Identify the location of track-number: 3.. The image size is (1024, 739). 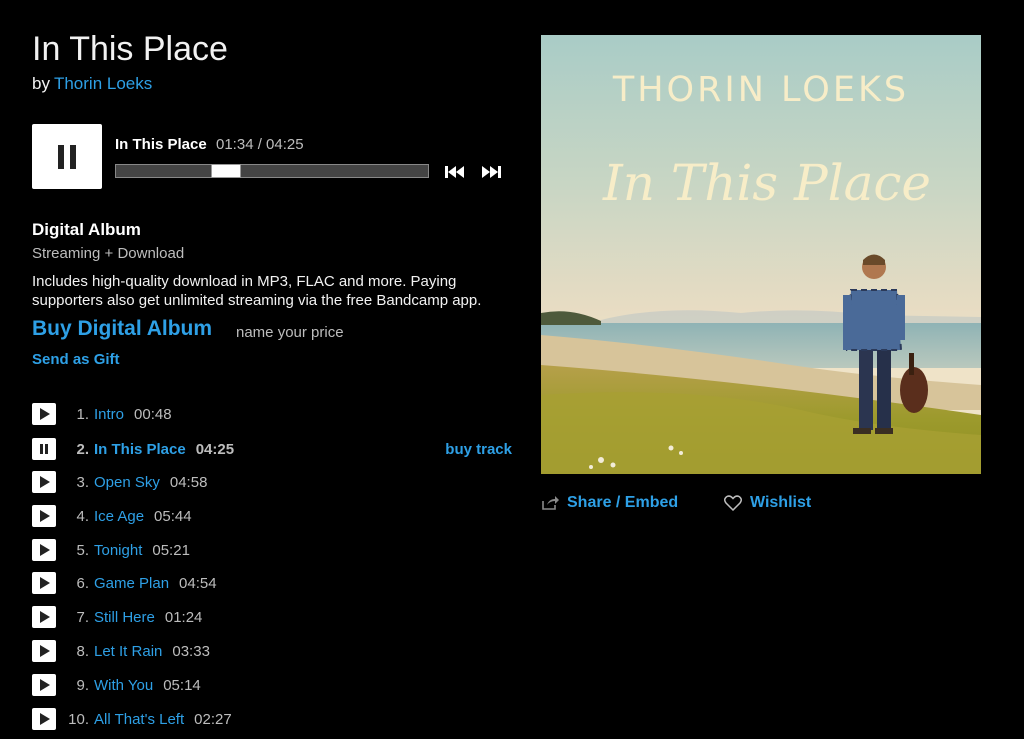
(82, 482).